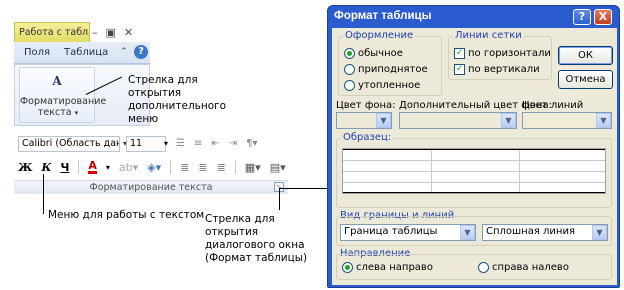 The width and height of the screenshot is (624, 290). Describe the element at coordinates (393, 69) in the screenshot. I see `radio-raised-label: приподнятое` at that location.